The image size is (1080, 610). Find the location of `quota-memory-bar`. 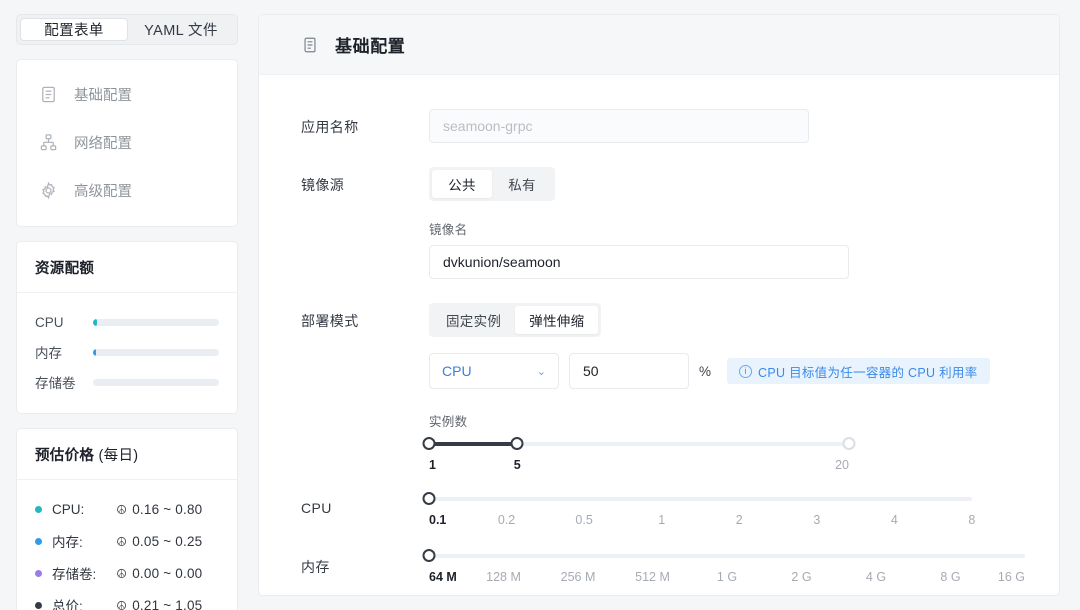

quota-memory-bar is located at coordinates (156, 352).